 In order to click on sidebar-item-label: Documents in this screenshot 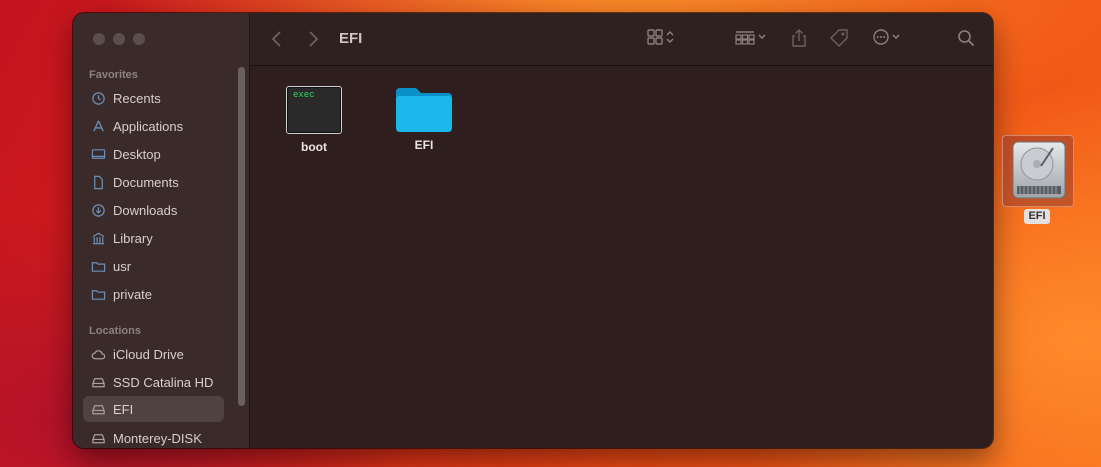, I will do `click(146, 182)`.